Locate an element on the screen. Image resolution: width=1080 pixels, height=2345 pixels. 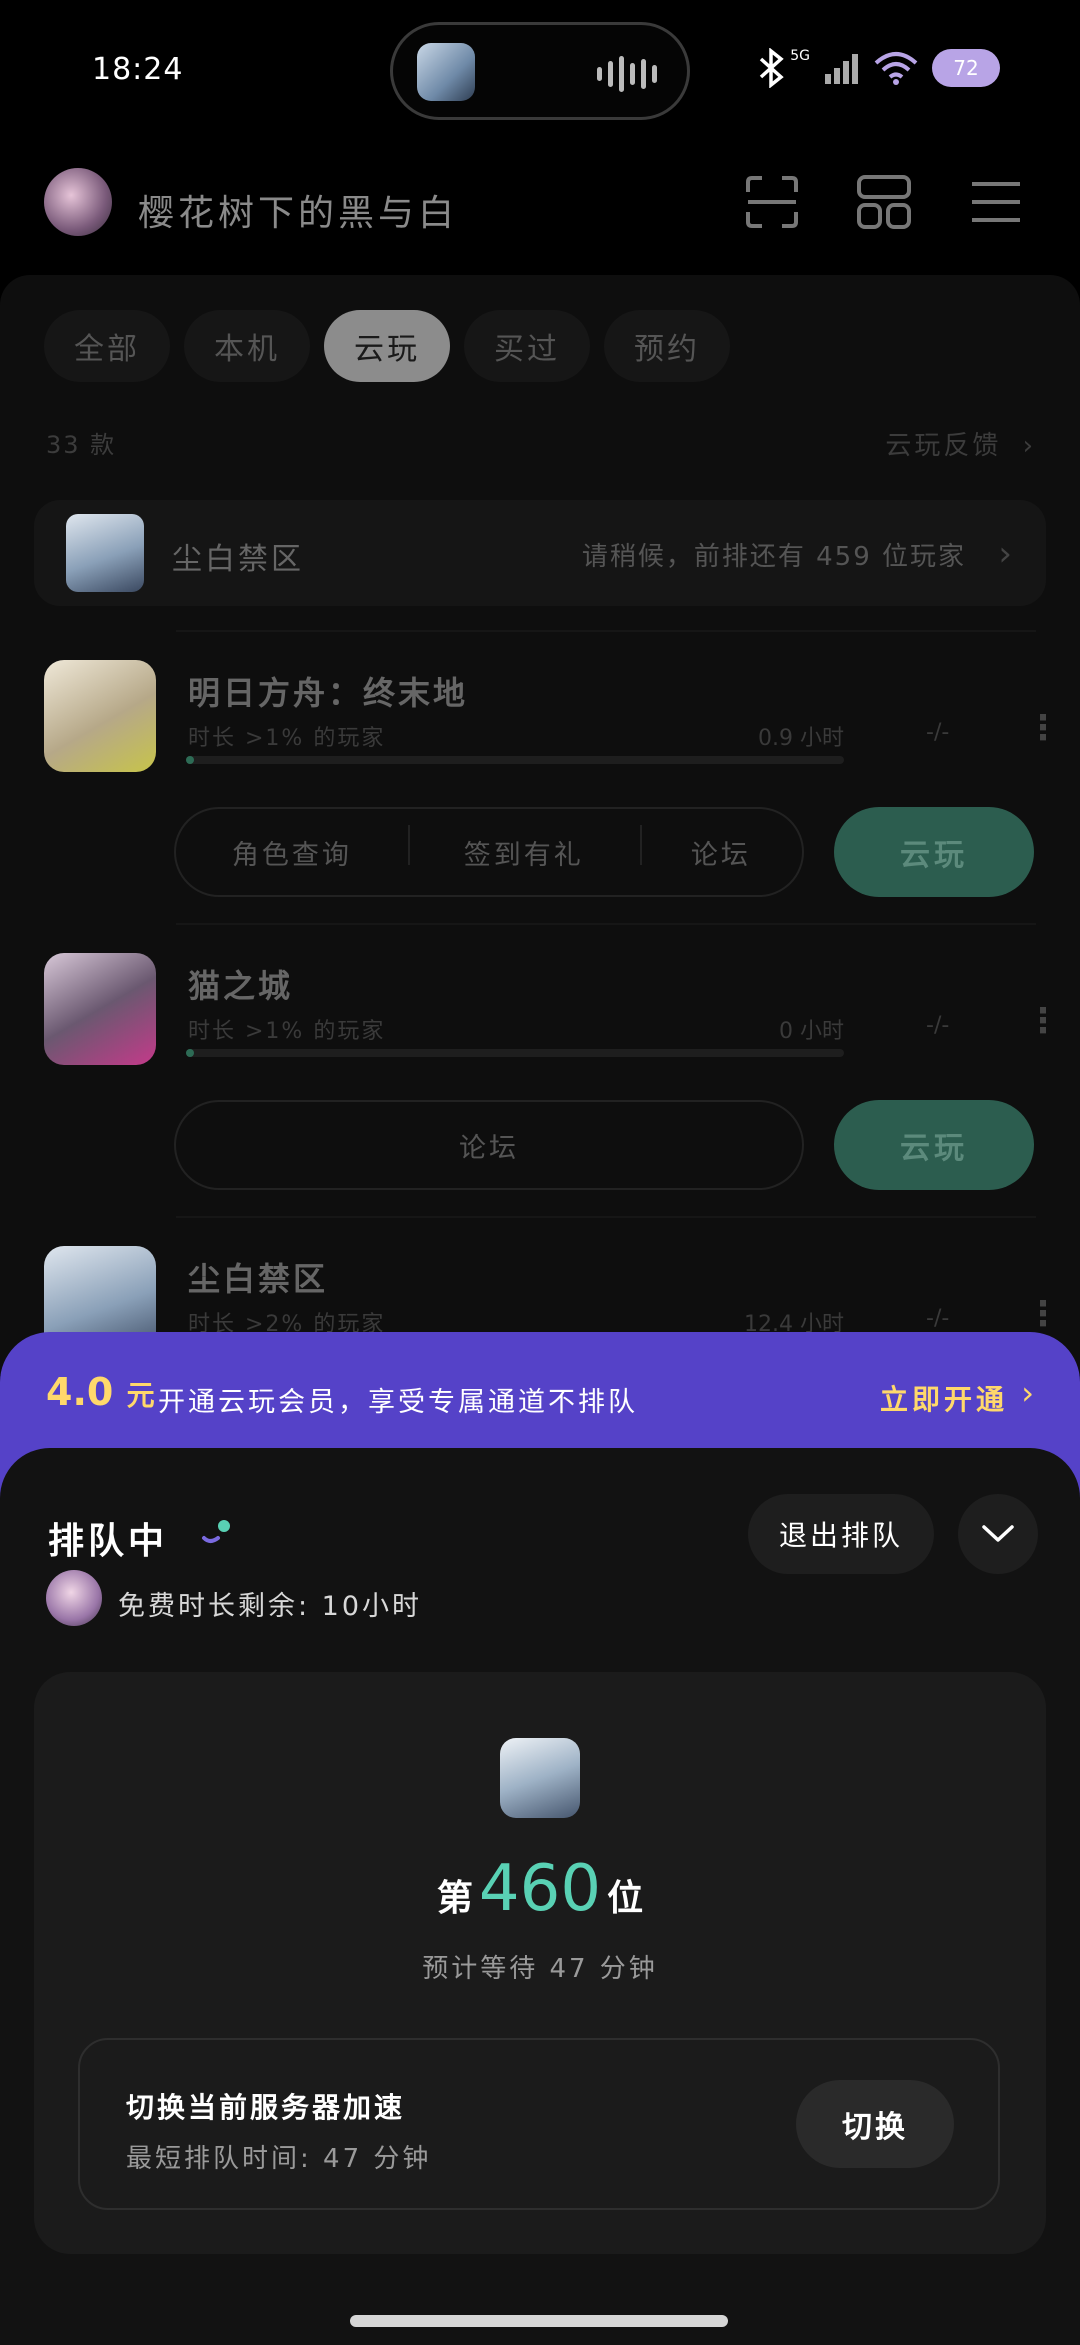
rank-number: 460 is located at coordinates (540, 1889).